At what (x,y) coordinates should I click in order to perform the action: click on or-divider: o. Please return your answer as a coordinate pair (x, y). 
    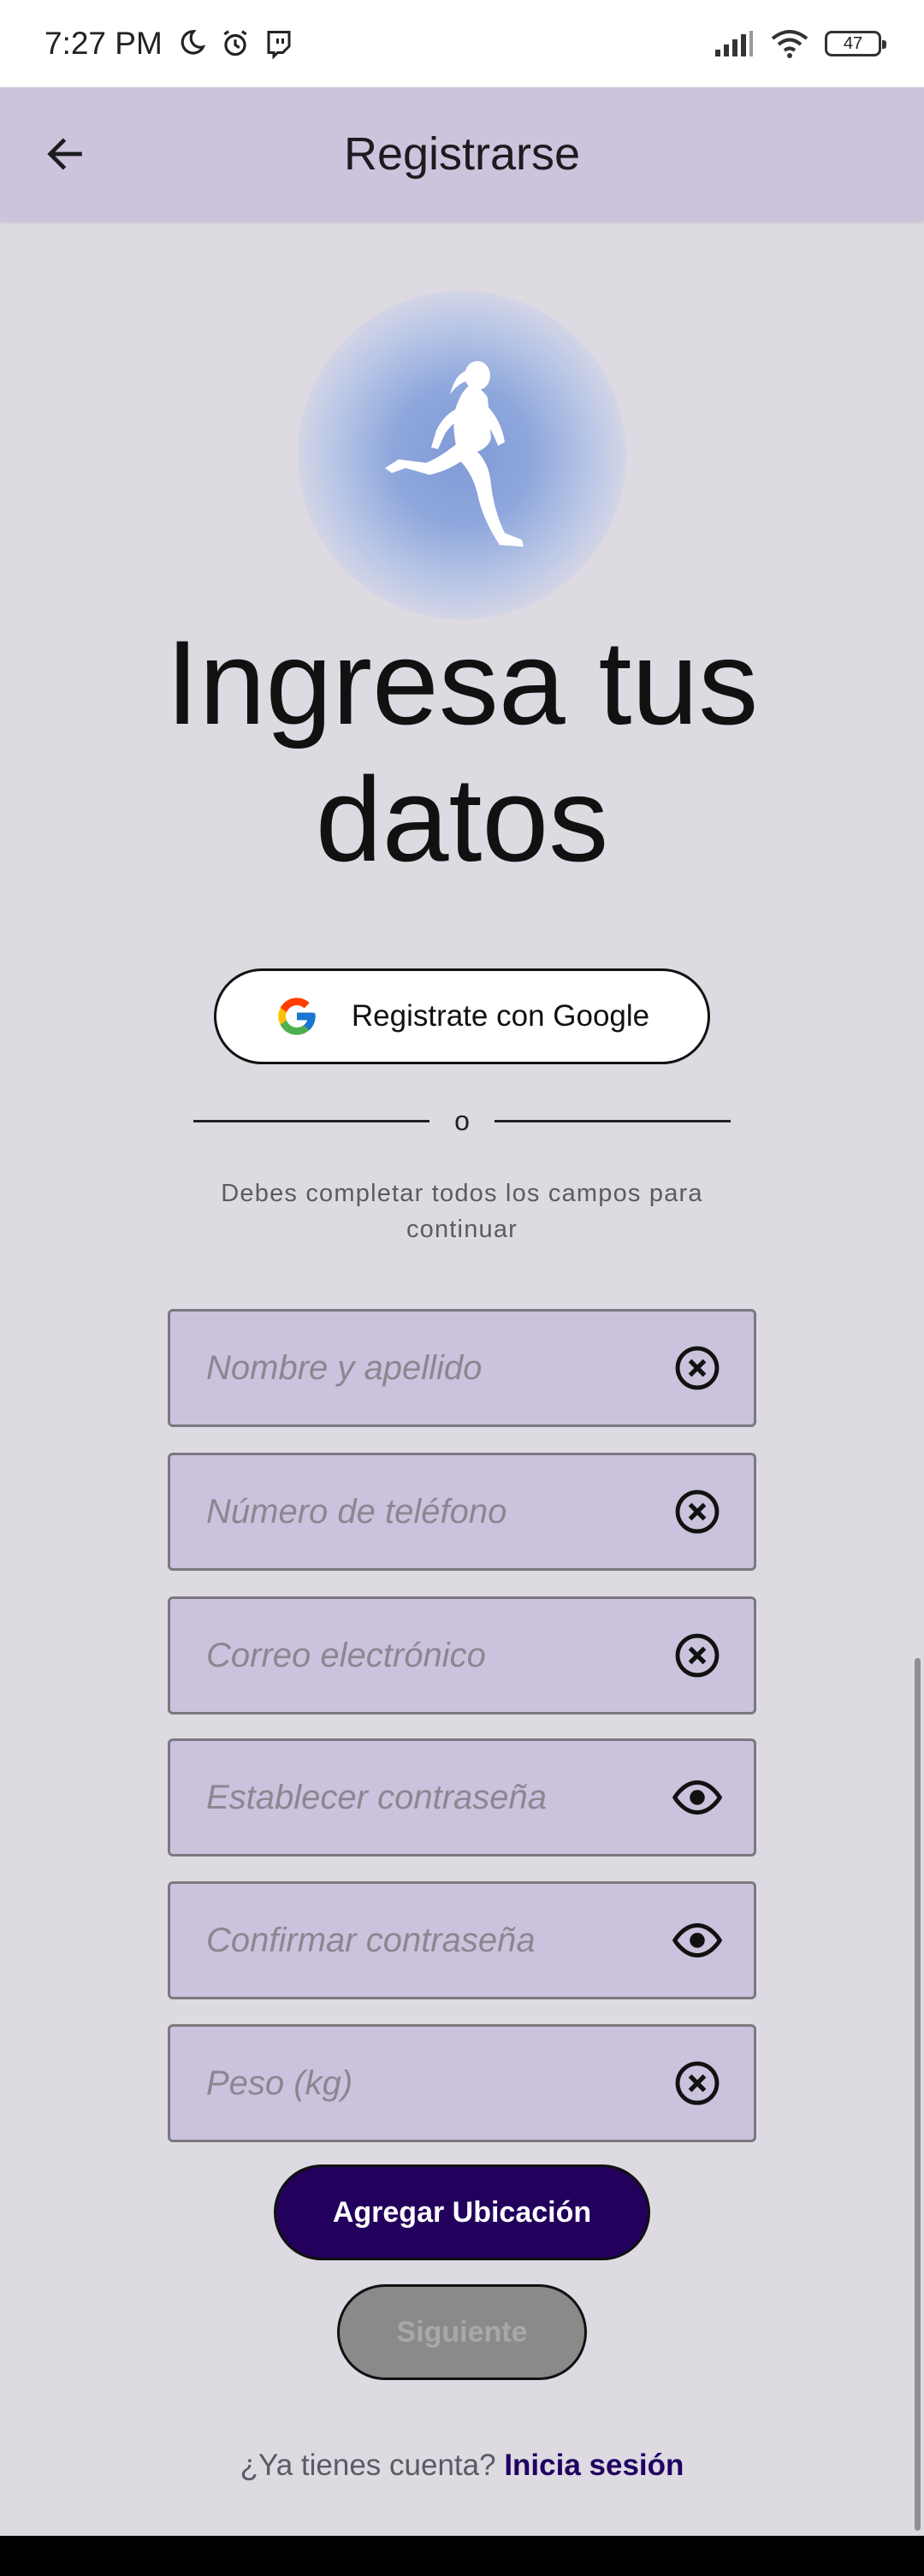
    Looking at the image, I should click on (462, 1121).